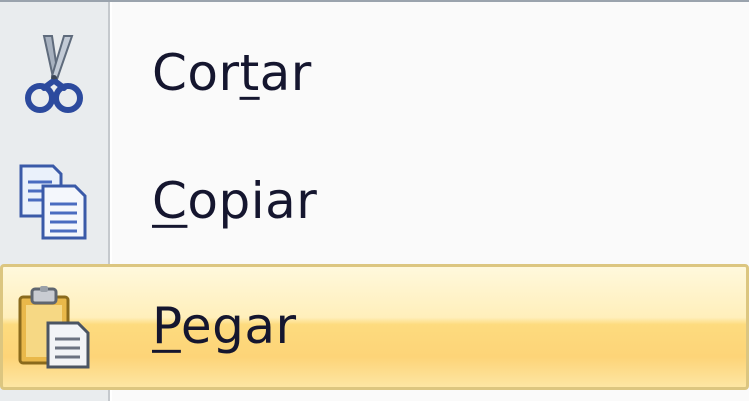 The height and width of the screenshot is (401, 749). I want to click on menu-item-label: Pegar, so click(224, 326).